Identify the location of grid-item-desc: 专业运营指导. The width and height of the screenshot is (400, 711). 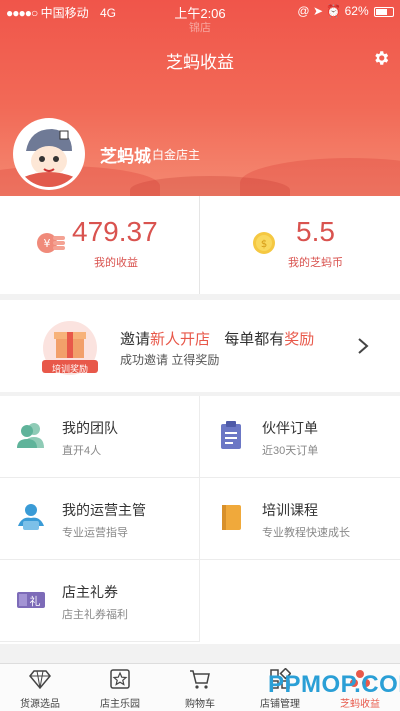
(95, 533).